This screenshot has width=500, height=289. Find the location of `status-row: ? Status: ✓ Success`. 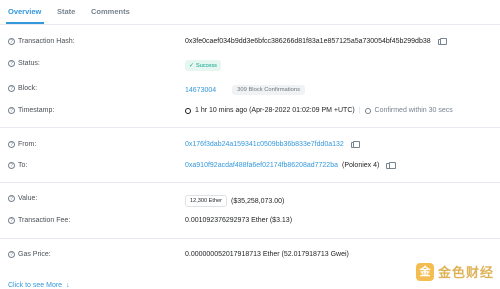

status-row: ? Status: ✓ Success is located at coordinates (250, 65).